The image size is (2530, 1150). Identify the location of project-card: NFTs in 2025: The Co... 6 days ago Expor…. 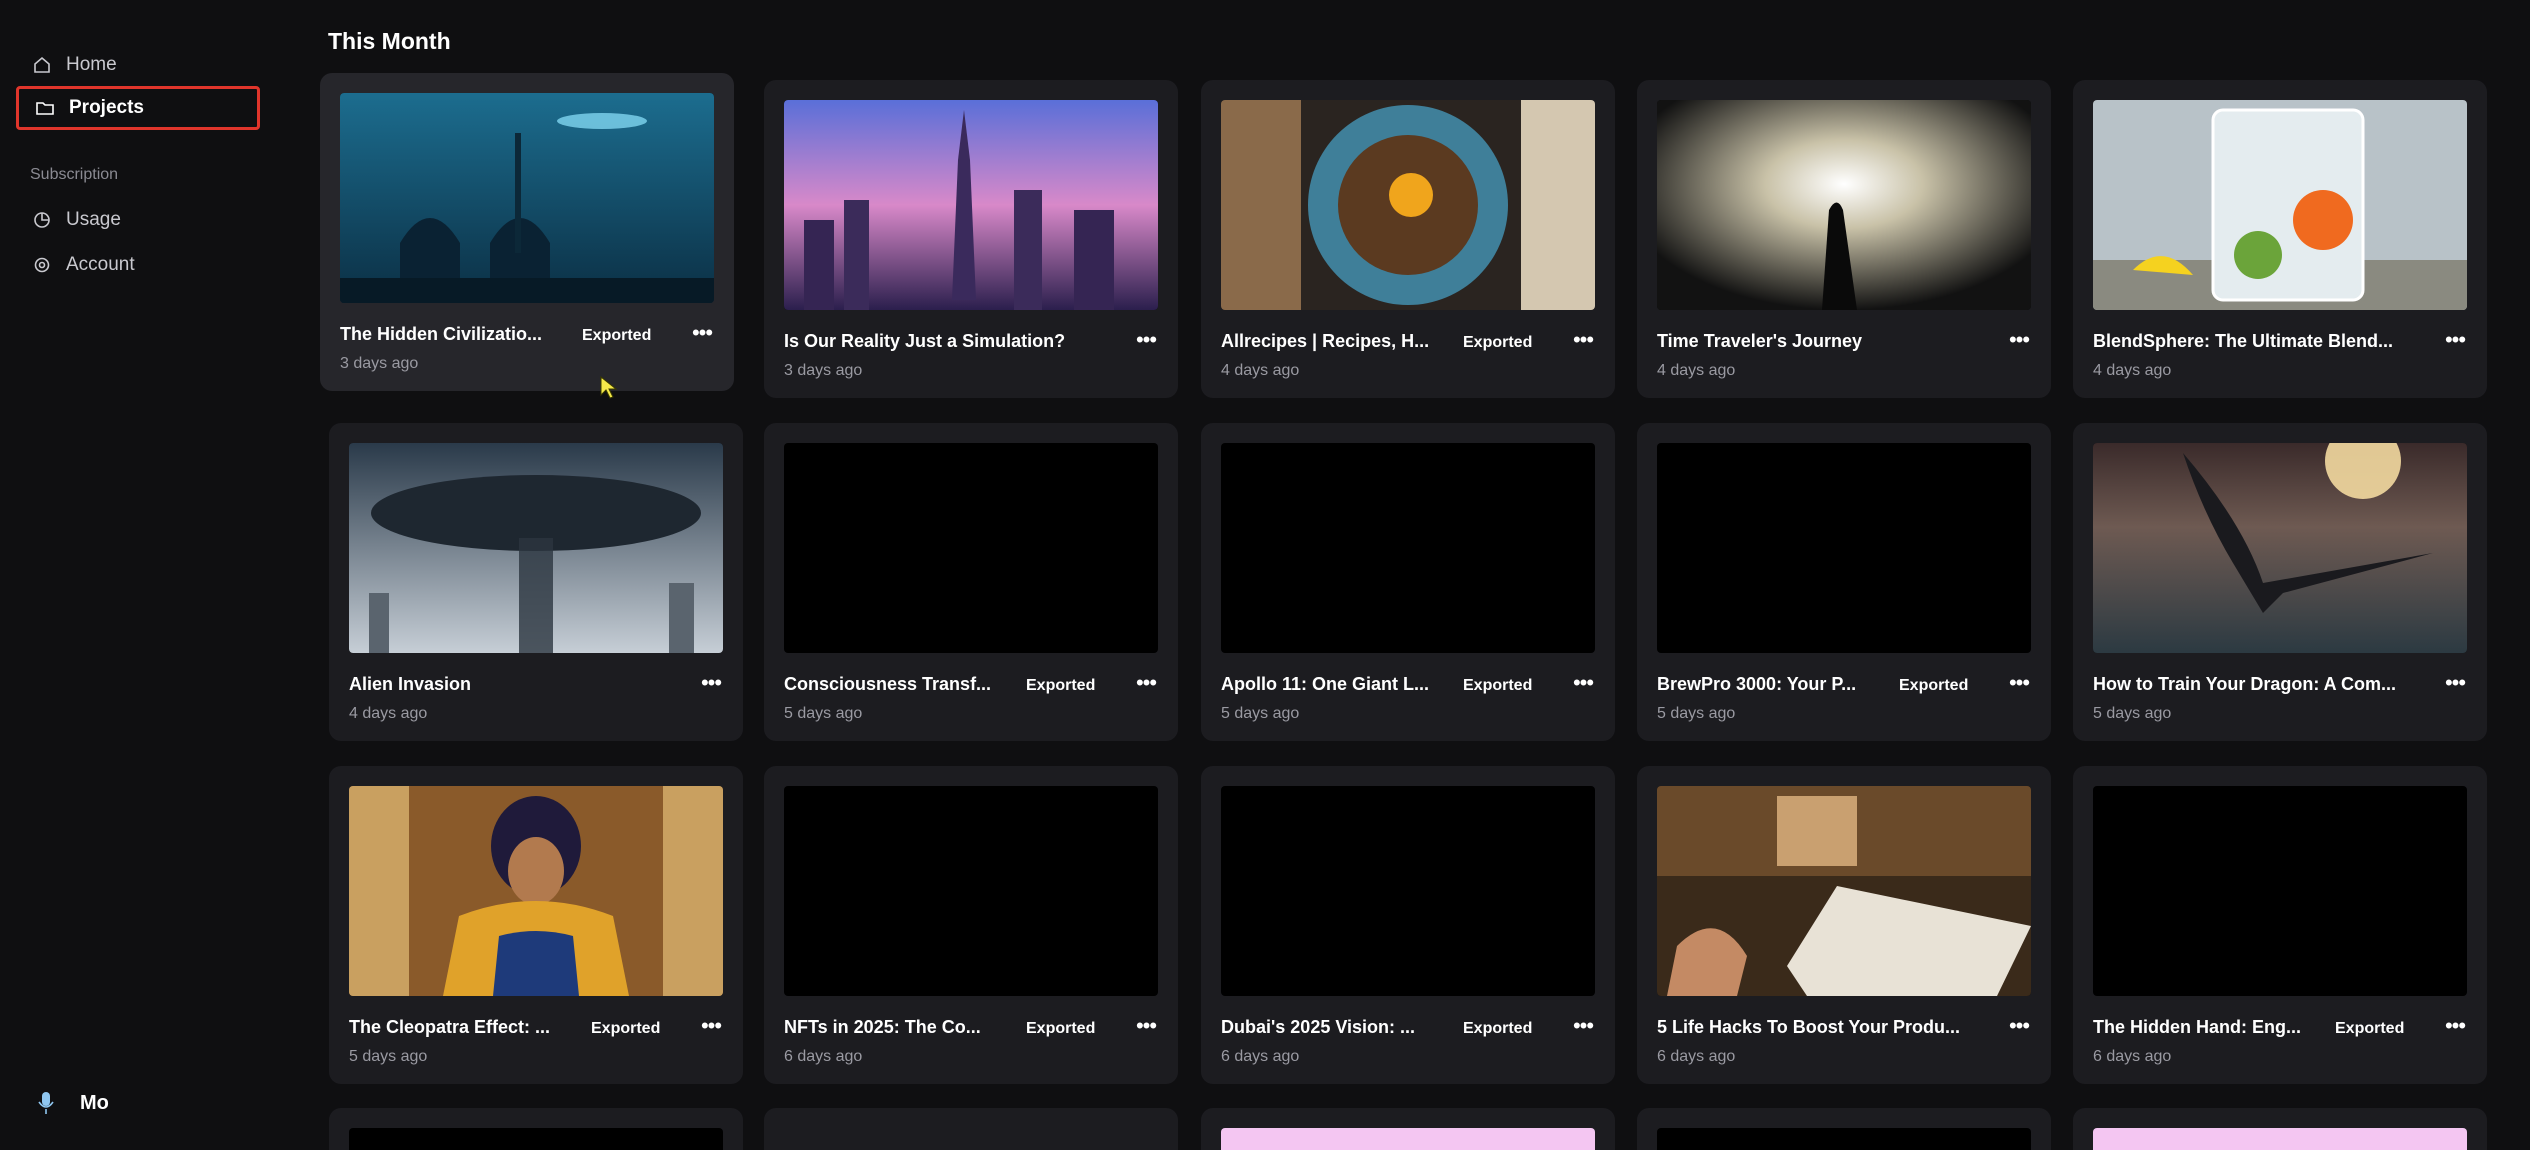
(971, 925).